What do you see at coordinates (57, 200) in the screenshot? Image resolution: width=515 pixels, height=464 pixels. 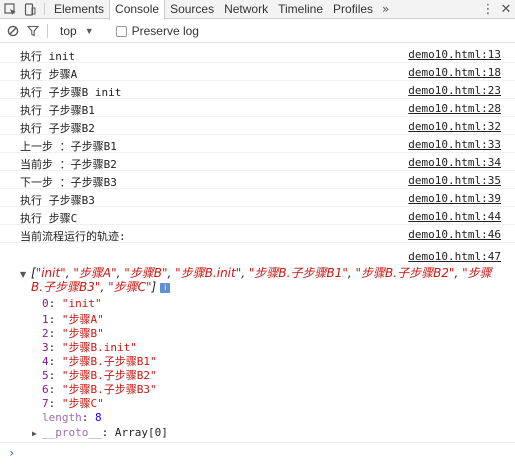 I see `message-text: 执行 子步骤B3` at bounding box center [57, 200].